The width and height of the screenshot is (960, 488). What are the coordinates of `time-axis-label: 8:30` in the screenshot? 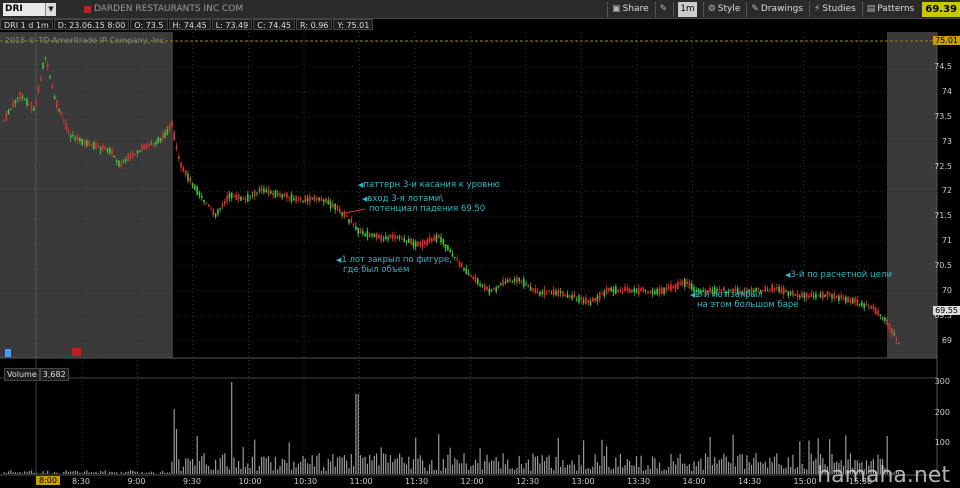 It's located at (81, 481).